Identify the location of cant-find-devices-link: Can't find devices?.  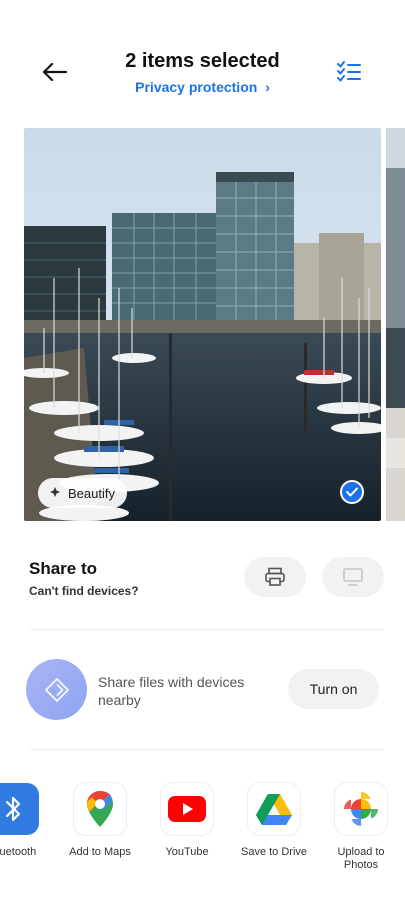
(84, 591).